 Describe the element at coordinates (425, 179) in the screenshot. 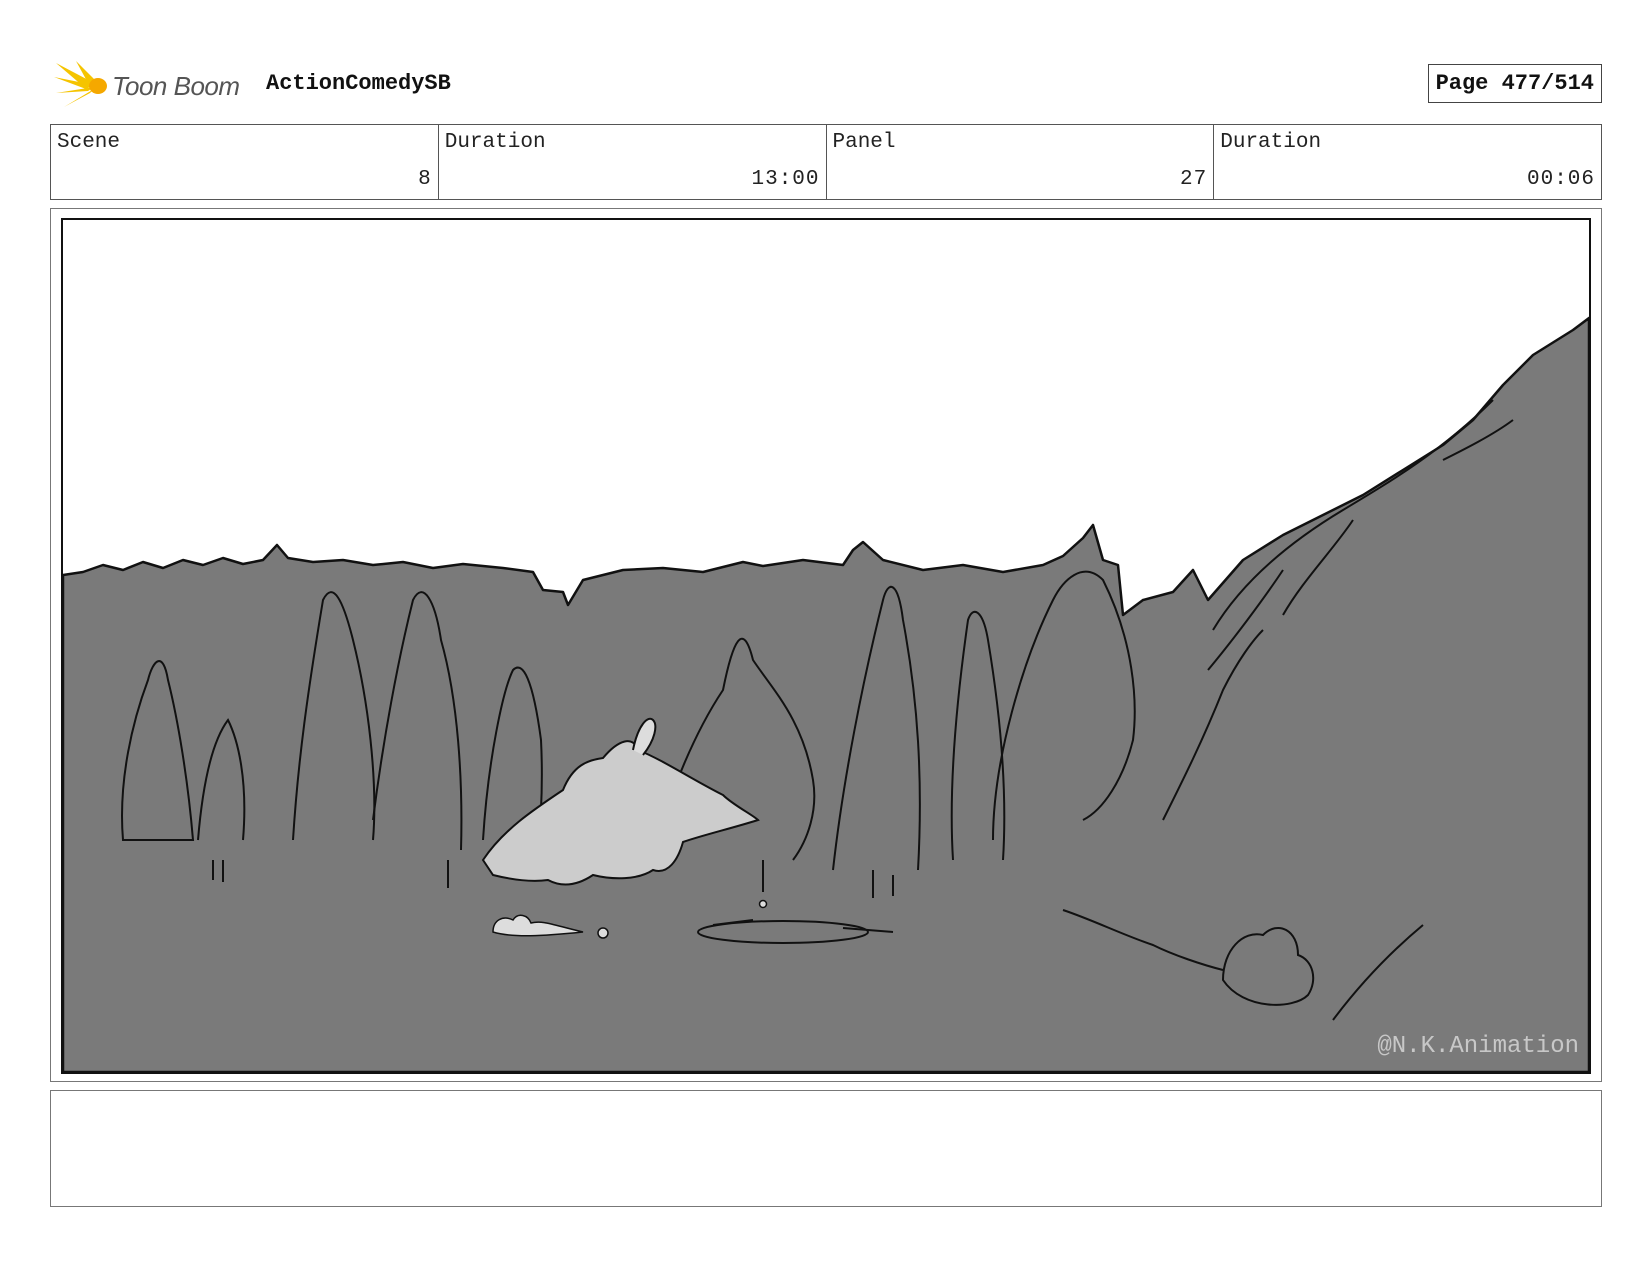

I see `scene-value: 8` at that location.